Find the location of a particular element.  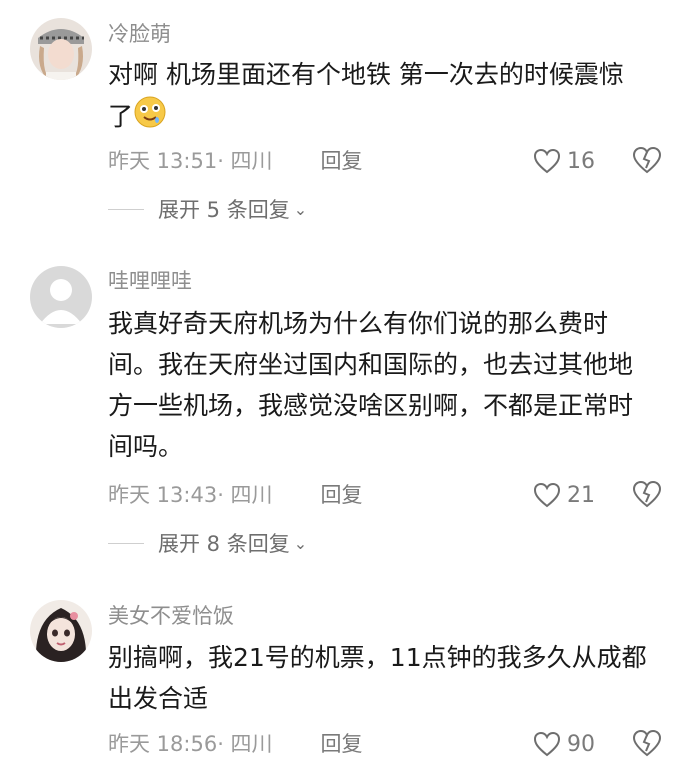

timestamp-location: 昨天 18:56· 四川 is located at coordinates (190, 744).